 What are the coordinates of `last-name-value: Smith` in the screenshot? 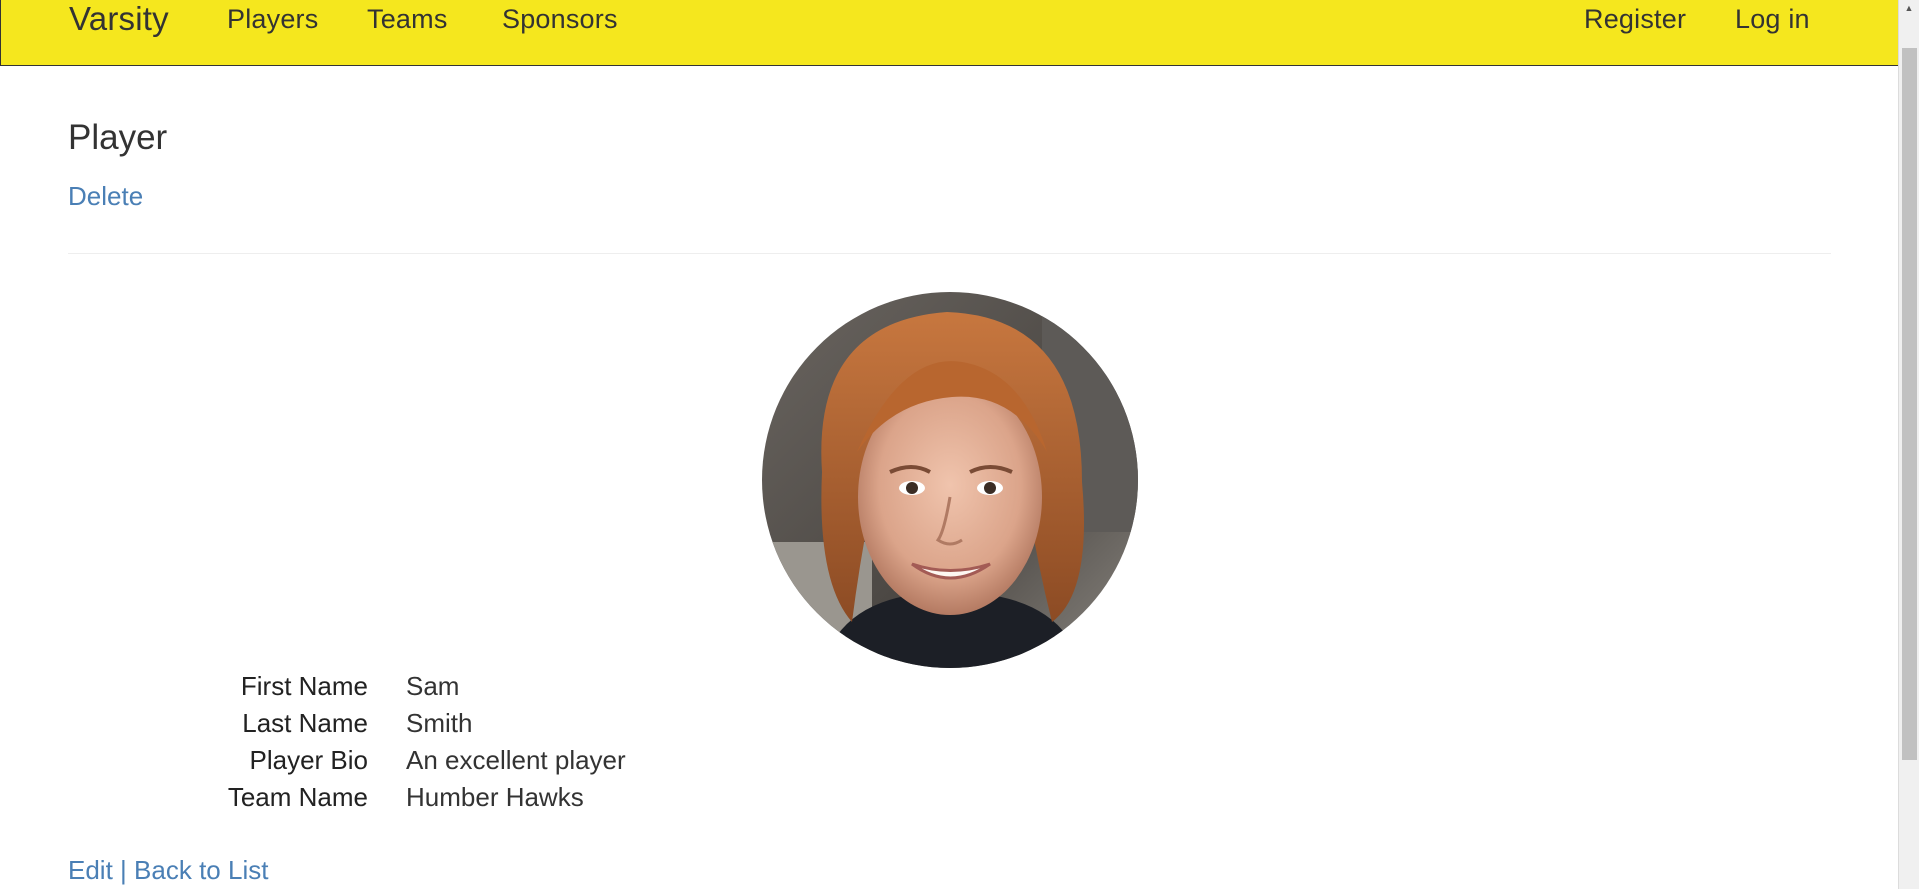 It's located at (439, 723).